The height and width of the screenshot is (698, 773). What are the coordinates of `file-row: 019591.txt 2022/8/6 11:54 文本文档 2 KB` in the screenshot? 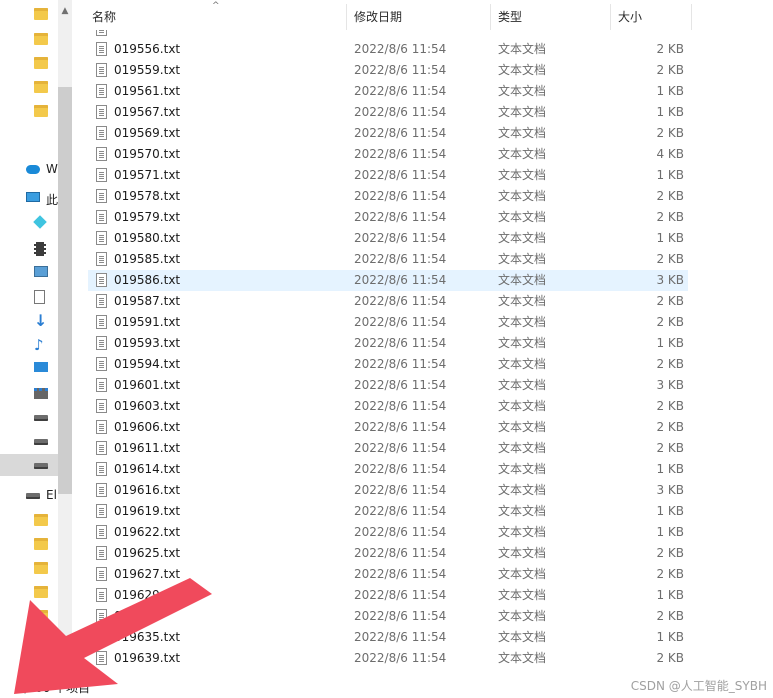 It's located at (388, 322).